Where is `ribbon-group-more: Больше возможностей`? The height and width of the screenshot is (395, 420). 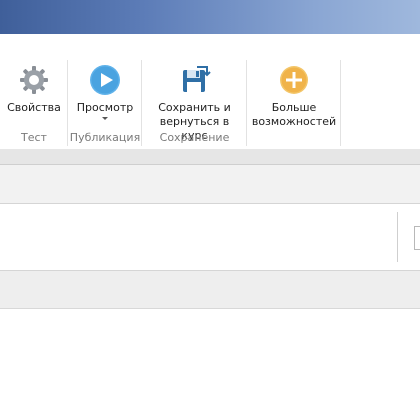 ribbon-group-more: Больше возможностей is located at coordinates (294, 90).